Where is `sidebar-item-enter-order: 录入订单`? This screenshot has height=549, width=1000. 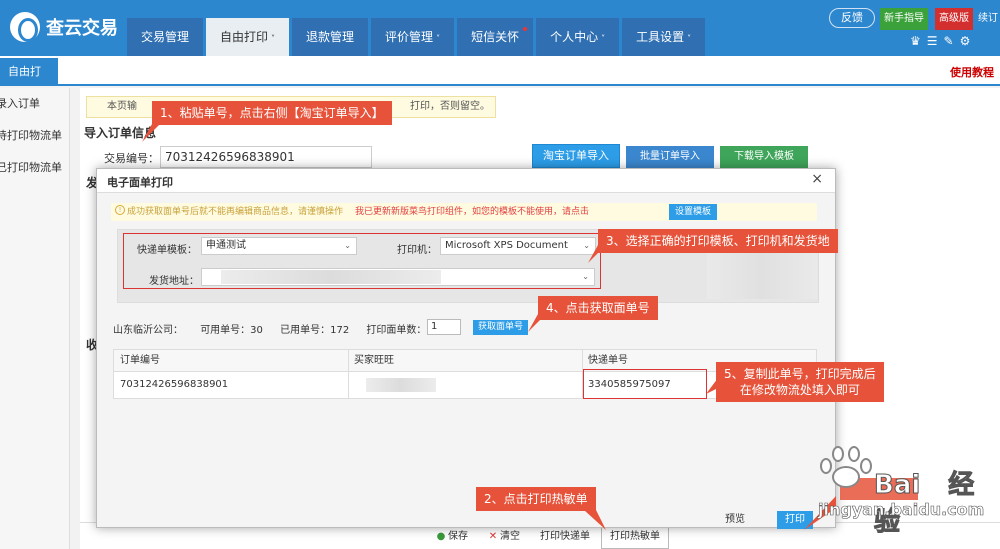
sidebar-item-enter-order: 录入订单 is located at coordinates (34, 104).